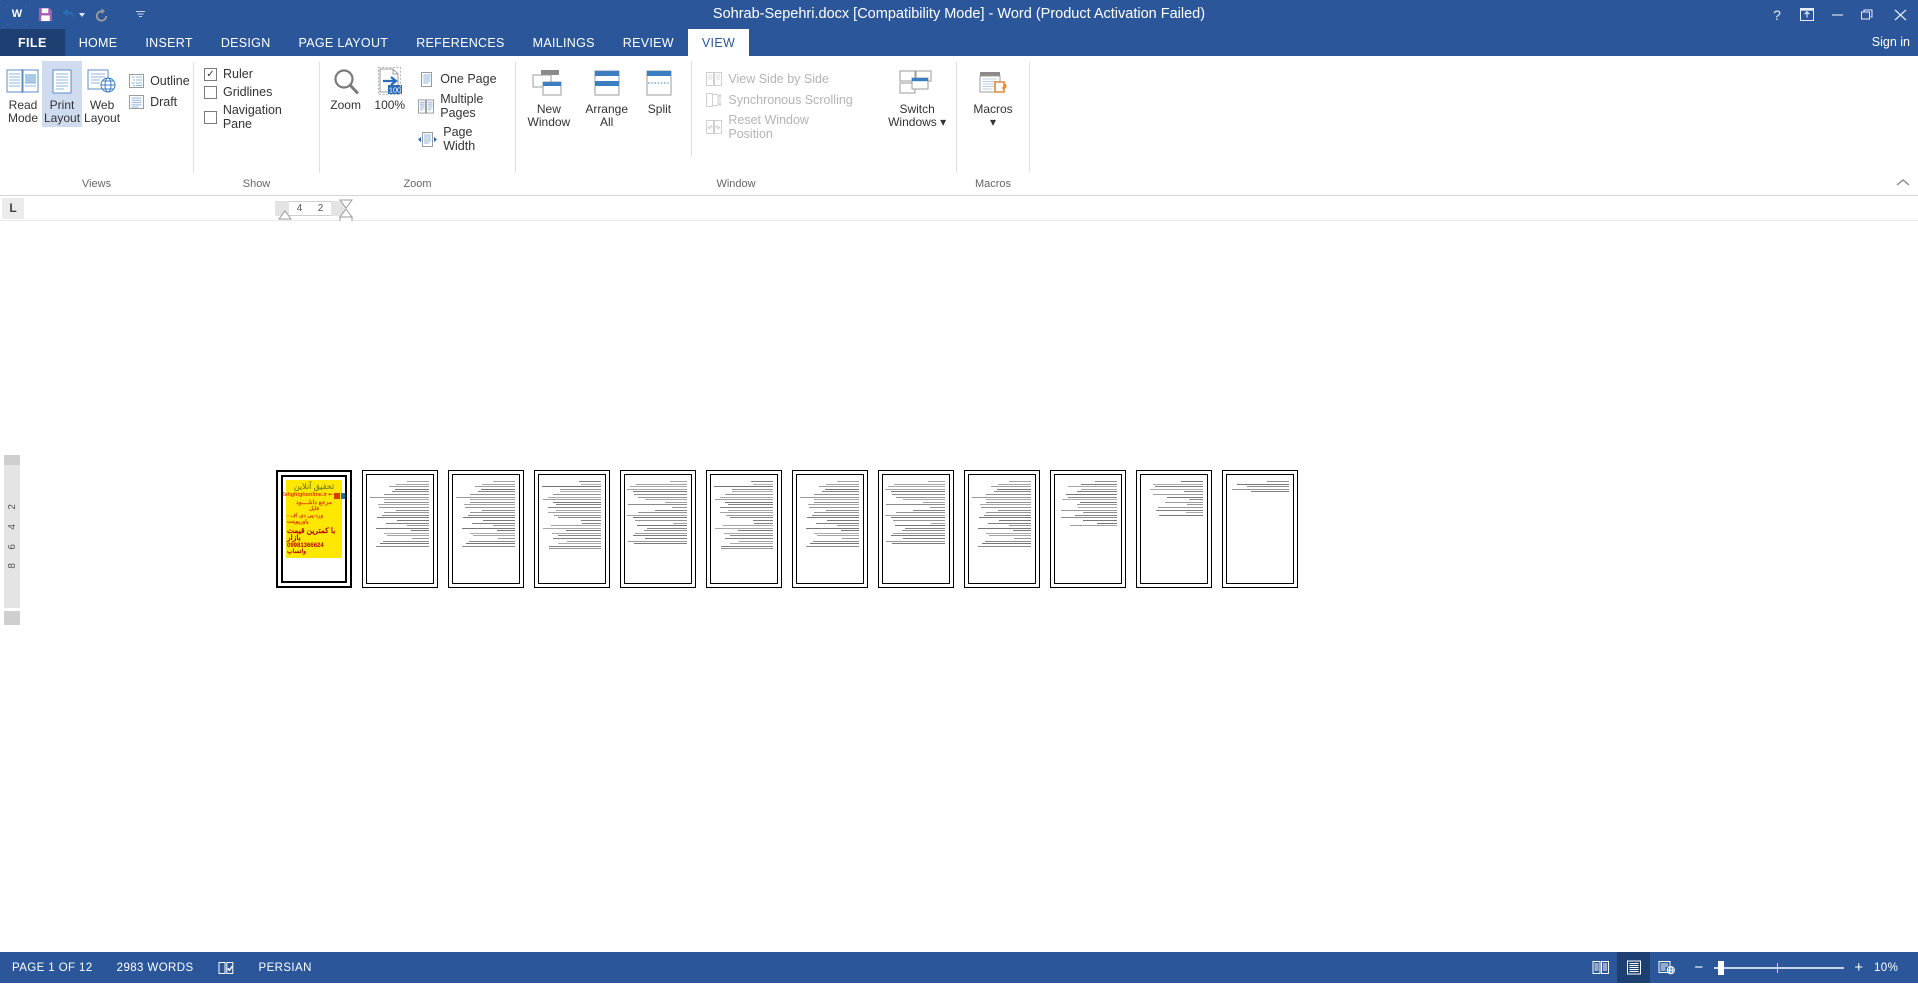  What do you see at coordinates (12, 536) in the screenshot?
I see `vertical-ruler: 2 4 6 8` at bounding box center [12, 536].